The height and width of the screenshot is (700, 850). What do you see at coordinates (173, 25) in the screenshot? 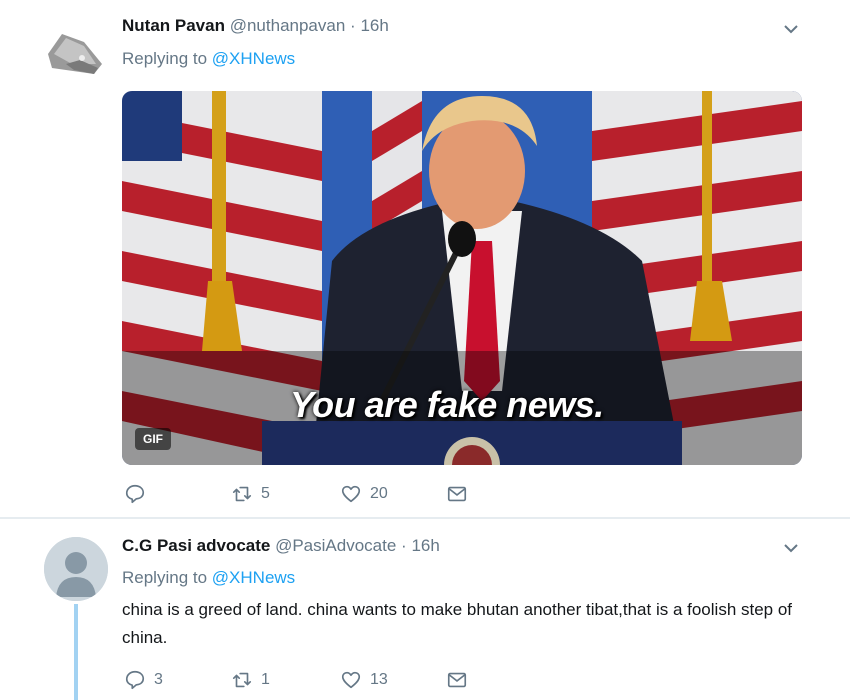
I see `display-name: Nutan Pavan` at bounding box center [173, 25].